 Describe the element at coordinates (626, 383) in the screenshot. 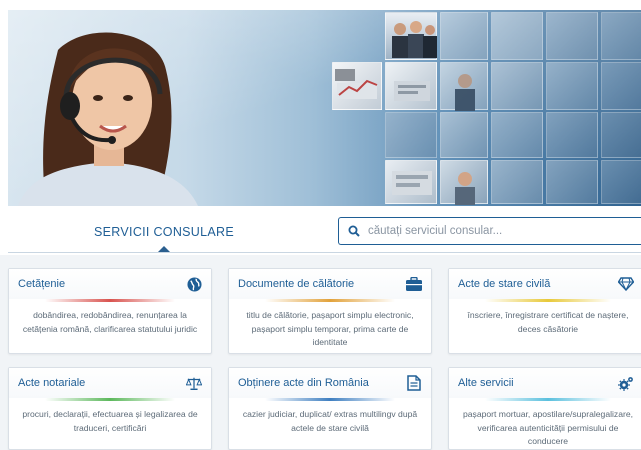

I see `gears-icon` at that location.